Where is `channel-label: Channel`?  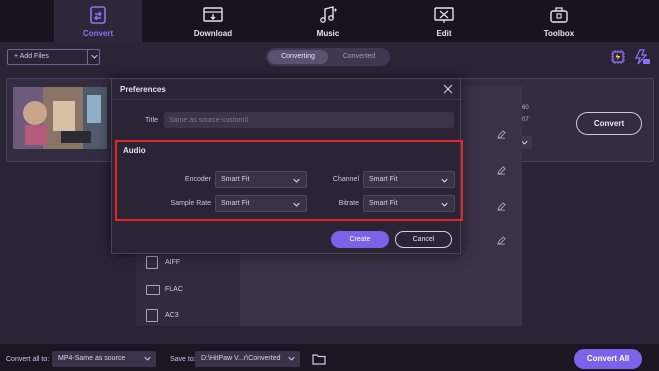 channel-label: Channel is located at coordinates (345, 179).